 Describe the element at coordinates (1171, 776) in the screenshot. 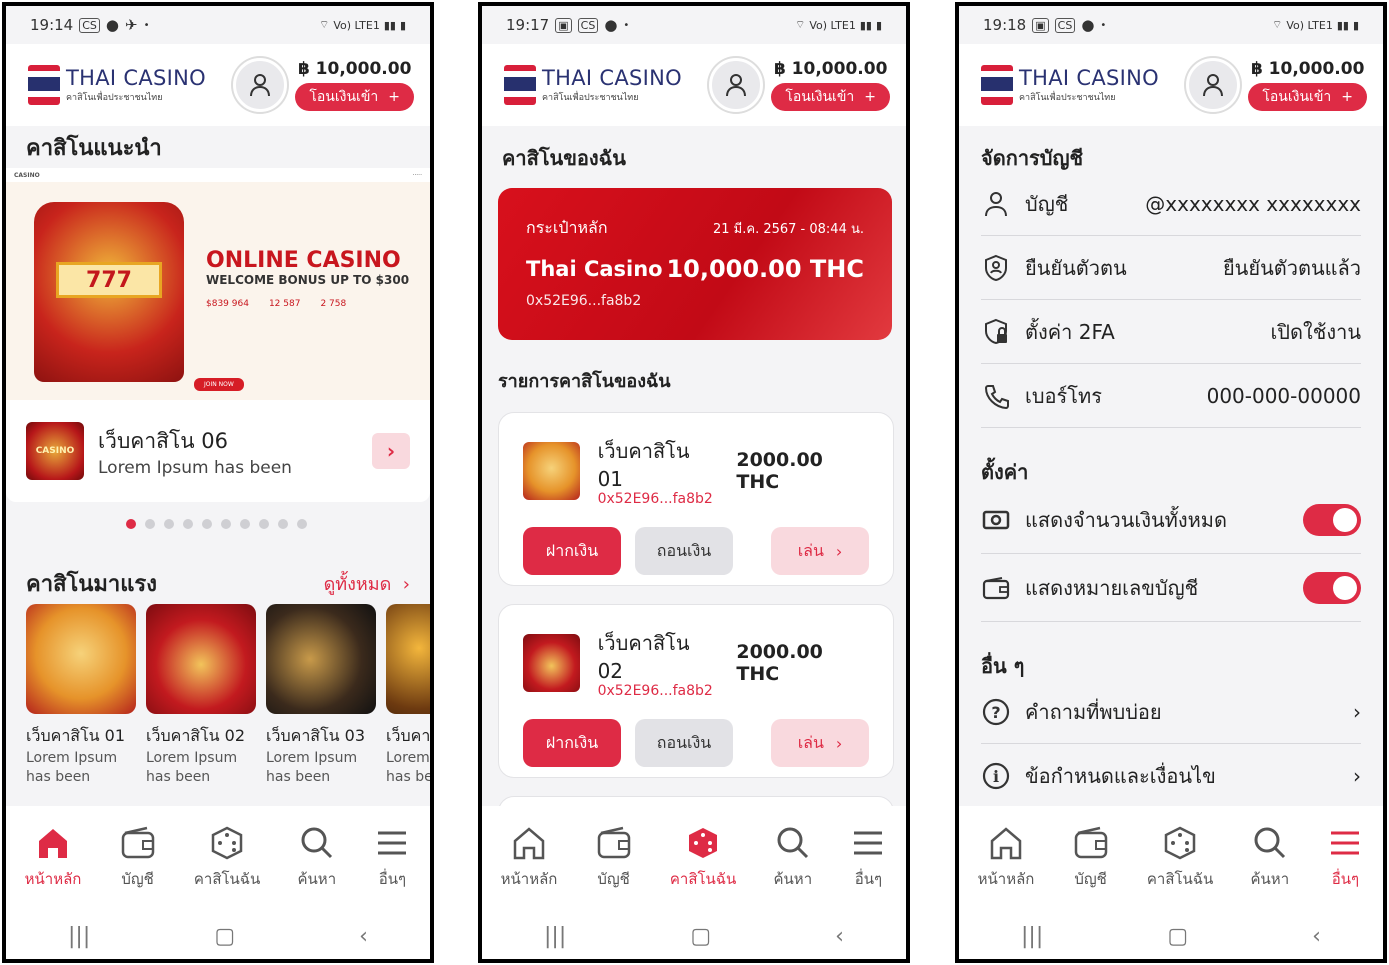

I see `terms-row: i ข้อกำหนดและเงื่อนไข ›` at that location.